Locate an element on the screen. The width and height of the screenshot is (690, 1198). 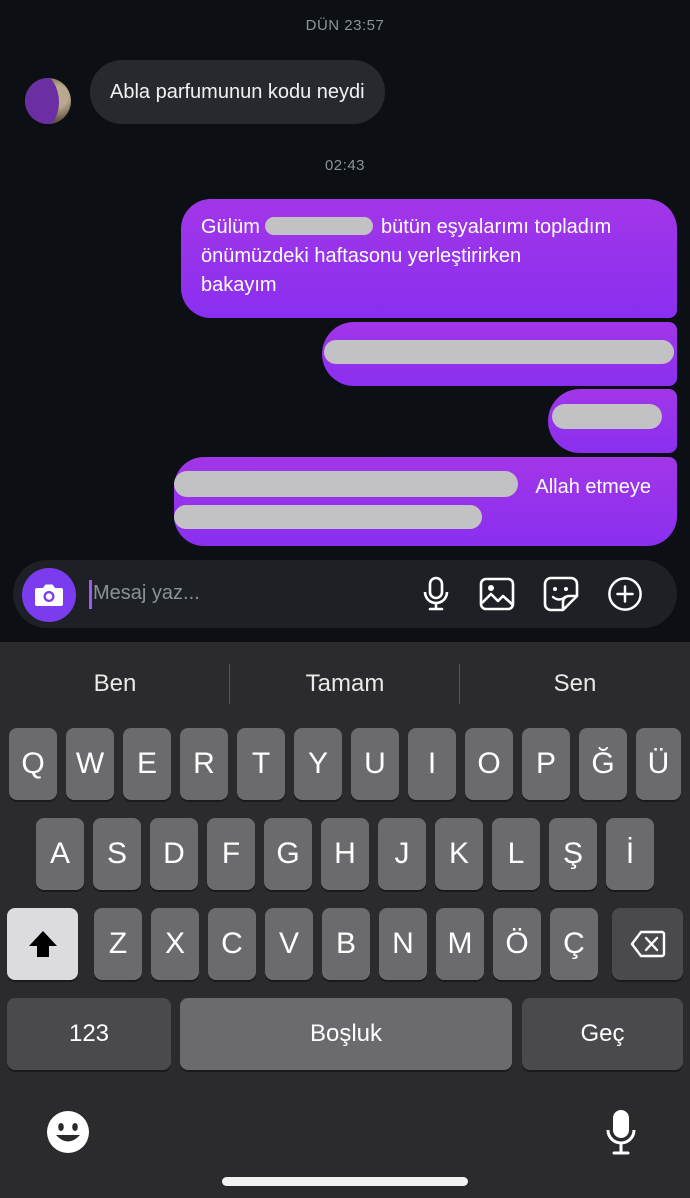
dictation-button is located at coordinates (621, 1133).